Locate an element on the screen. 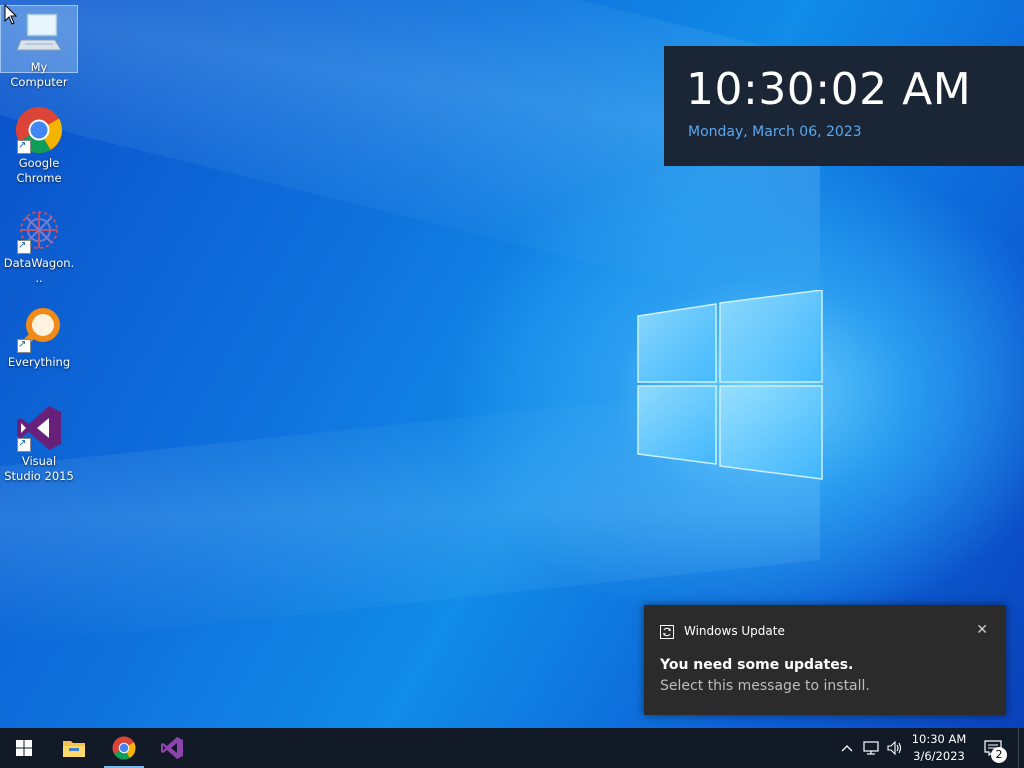 The width and height of the screenshot is (1024, 768). windows-update-icon is located at coordinates (667, 632).